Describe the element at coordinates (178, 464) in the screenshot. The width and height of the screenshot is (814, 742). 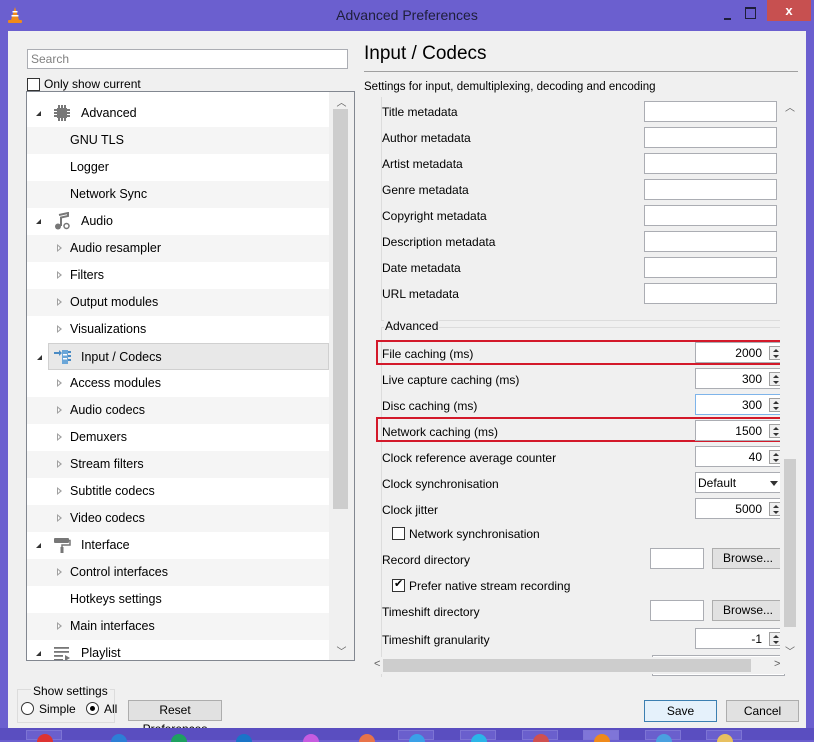
I see `tree-item-stream-filters: Stream filters` at that location.